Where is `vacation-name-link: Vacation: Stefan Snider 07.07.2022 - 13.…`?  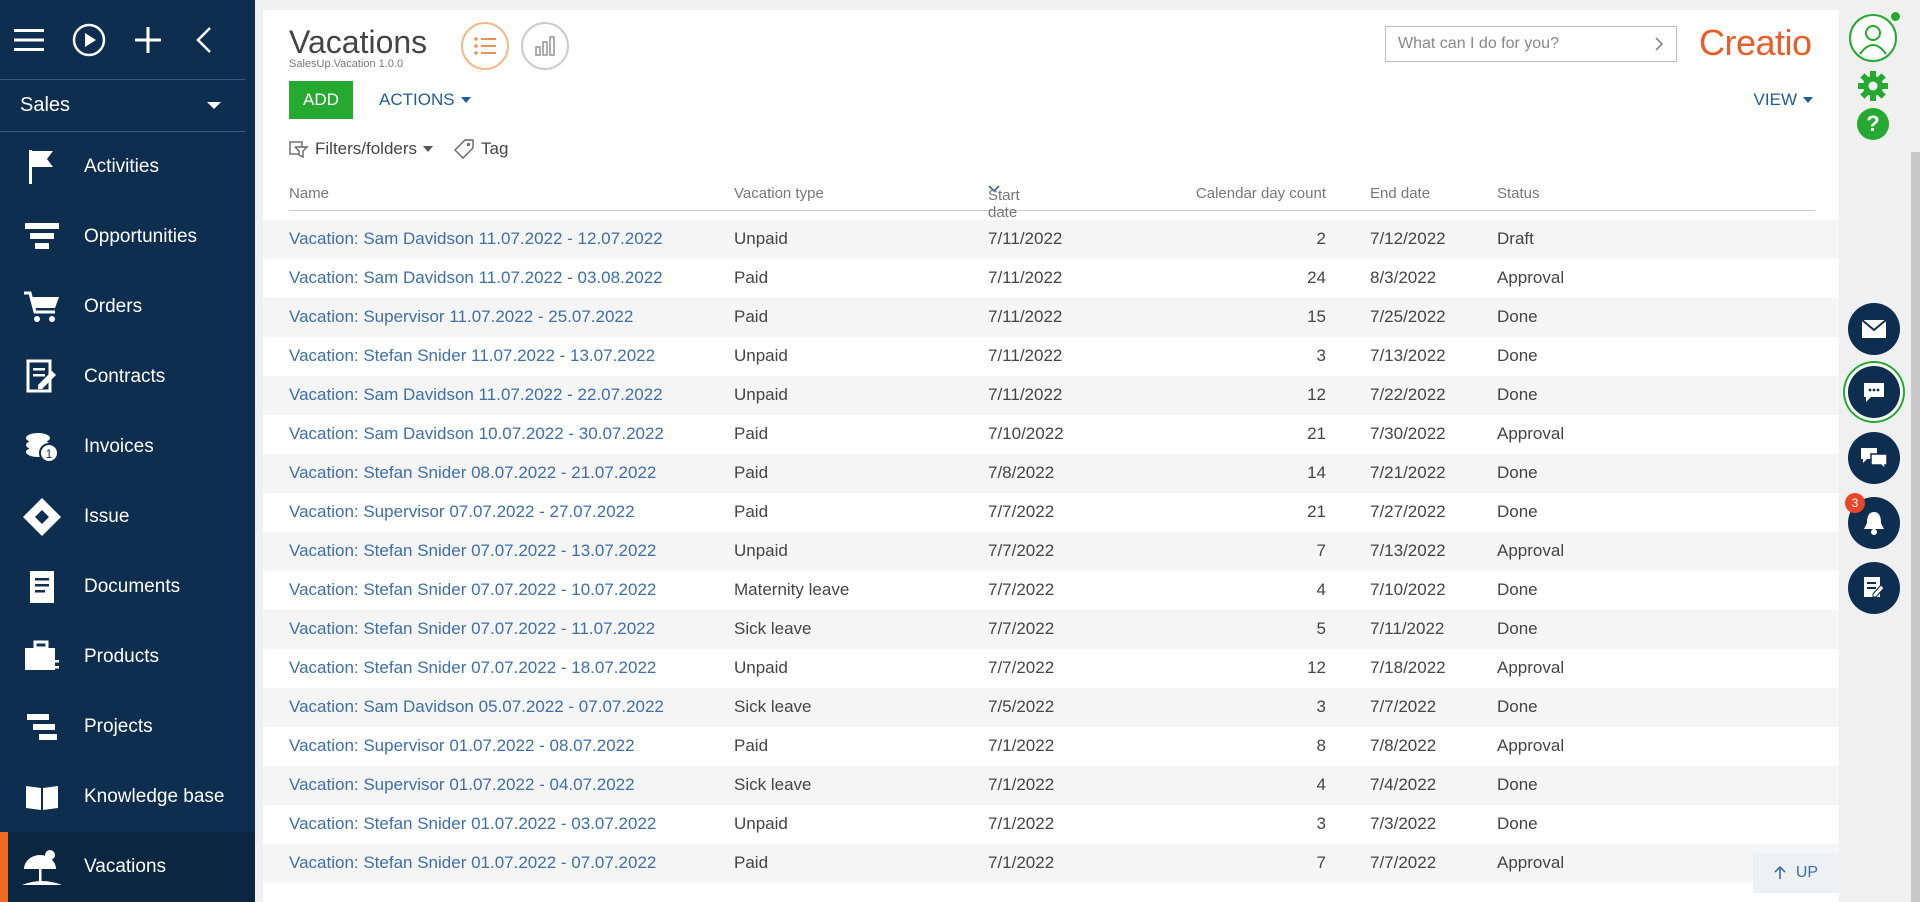
vacation-name-link: Vacation: Stefan Snider 07.07.2022 - 13.… is located at coordinates (472, 551).